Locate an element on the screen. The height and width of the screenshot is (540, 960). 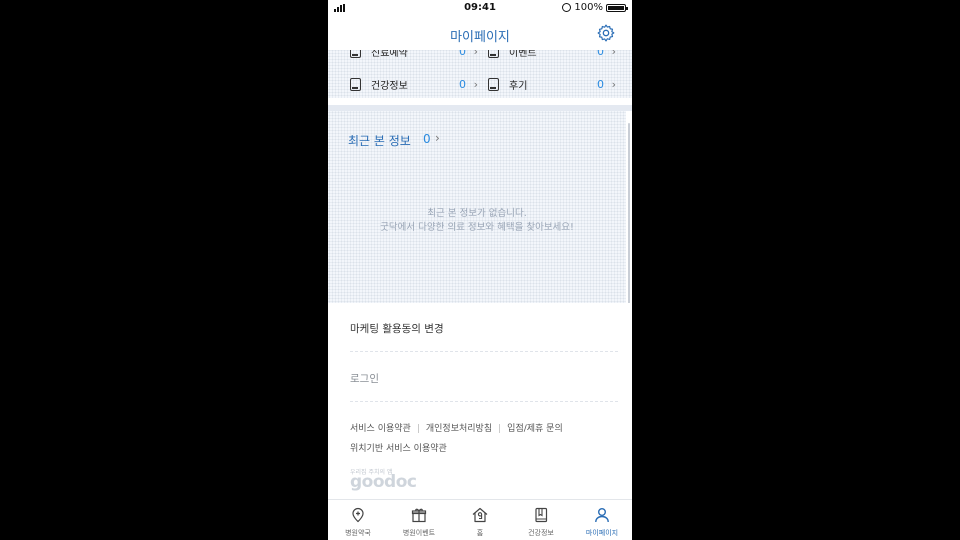
tab-hospital-pharmacy: 병원약국 is located at coordinates (358, 520).